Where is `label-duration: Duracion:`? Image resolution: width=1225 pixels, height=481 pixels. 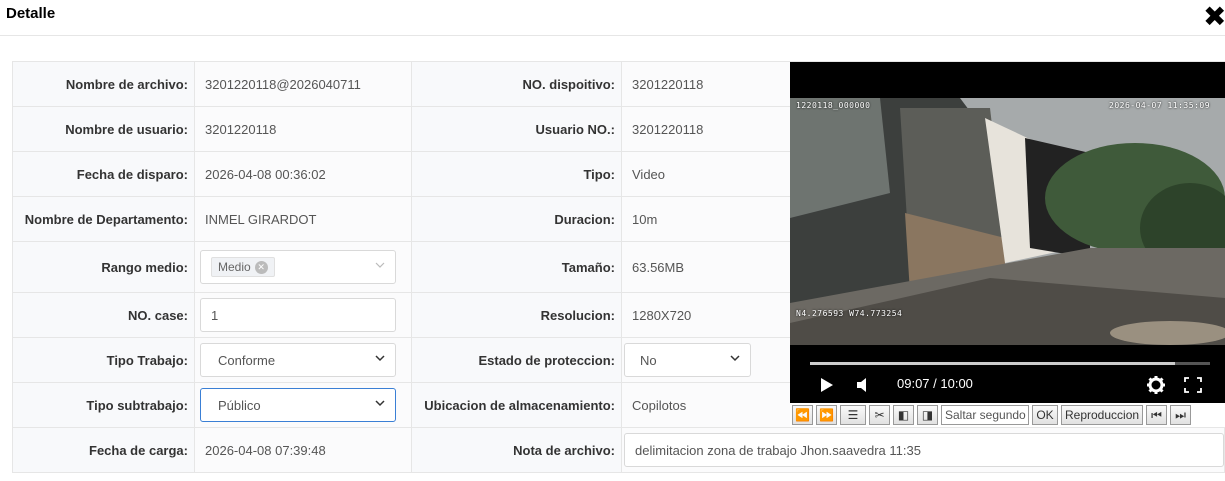
label-duration: Duracion: is located at coordinates (516, 219).